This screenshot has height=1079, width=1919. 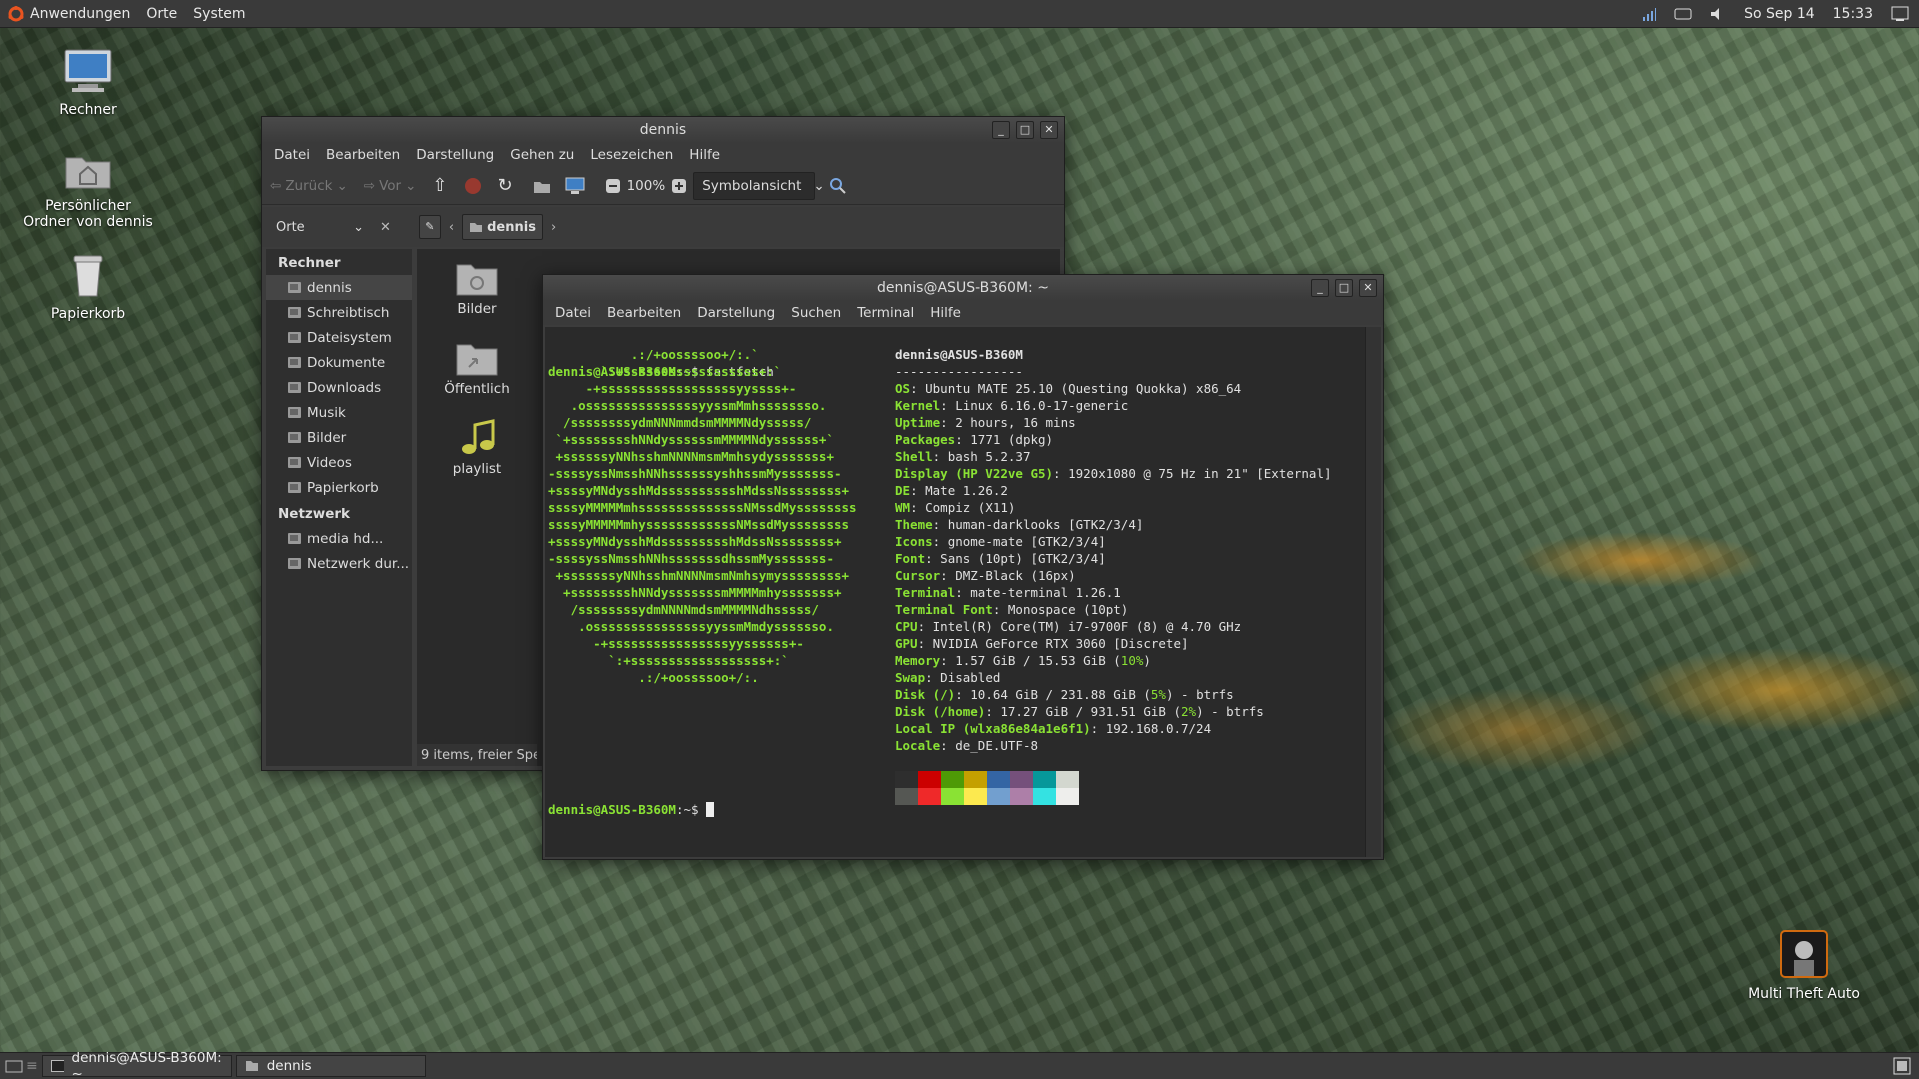 I want to click on search-button, so click(x=838, y=186).